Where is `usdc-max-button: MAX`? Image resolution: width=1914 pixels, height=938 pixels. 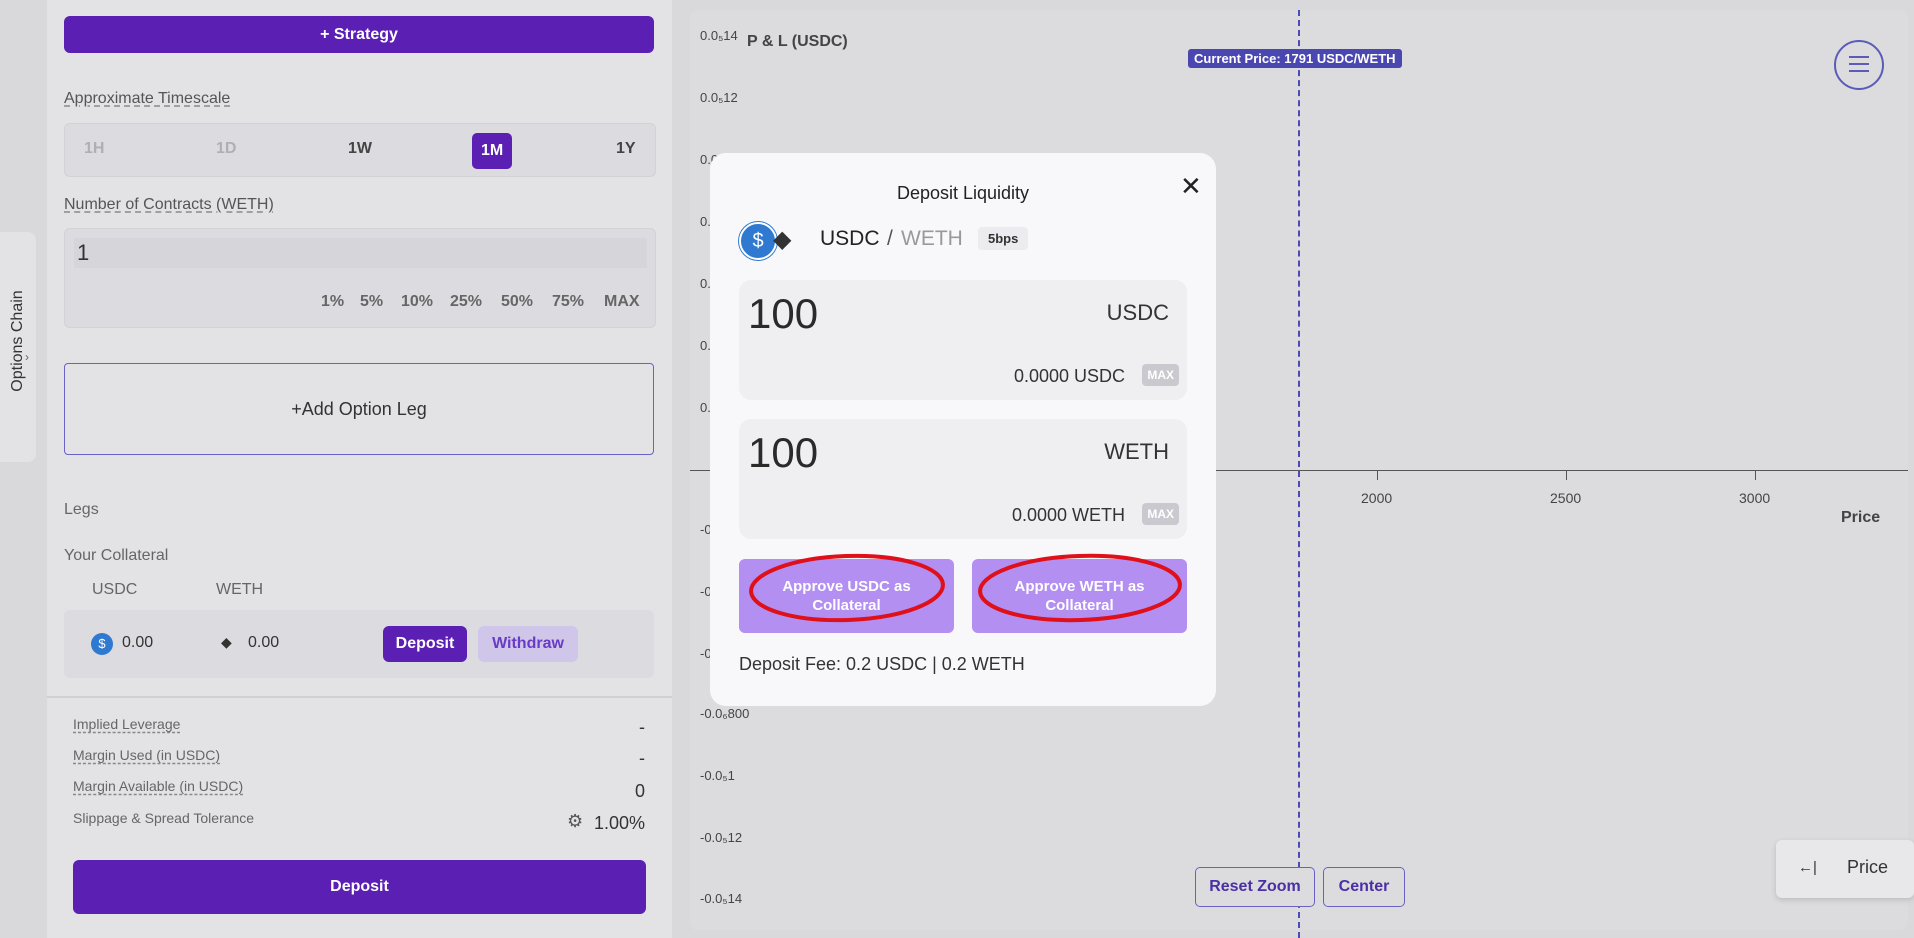 usdc-max-button: MAX is located at coordinates (1160, 375).